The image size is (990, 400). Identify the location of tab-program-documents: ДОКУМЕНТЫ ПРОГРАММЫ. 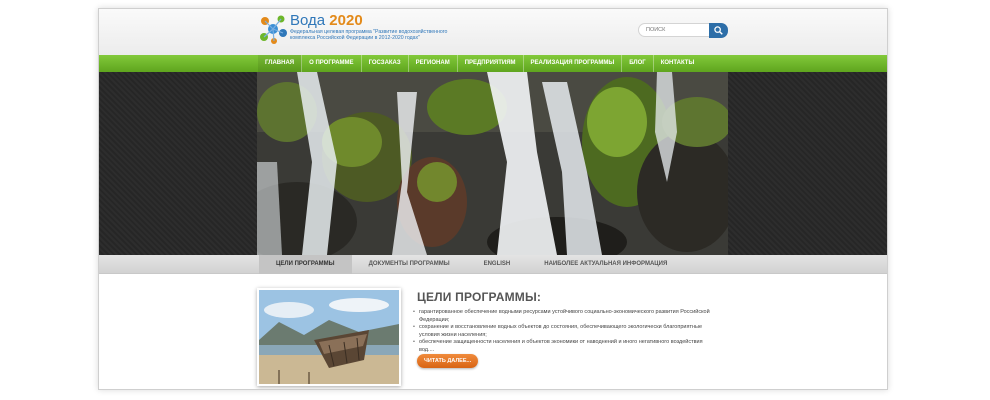
(409, 264).